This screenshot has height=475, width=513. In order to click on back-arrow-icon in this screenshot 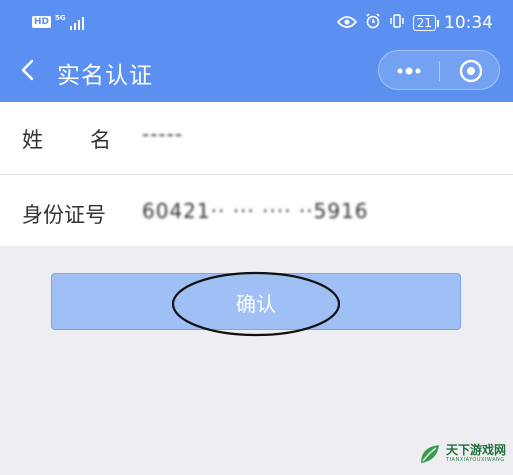, I will do `click(27, 70)`.